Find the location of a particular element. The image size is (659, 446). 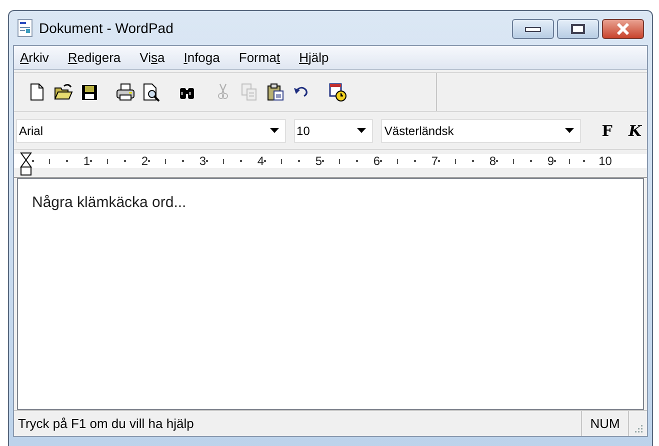

calendar-clock-icon is located at coordinates (337, 92).